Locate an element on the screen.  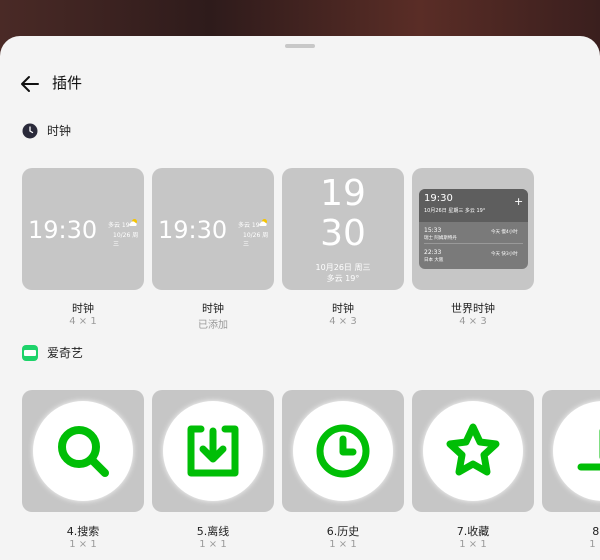
world-row-diff: 今天 慢4小时 is located at coordinates (504, 232).